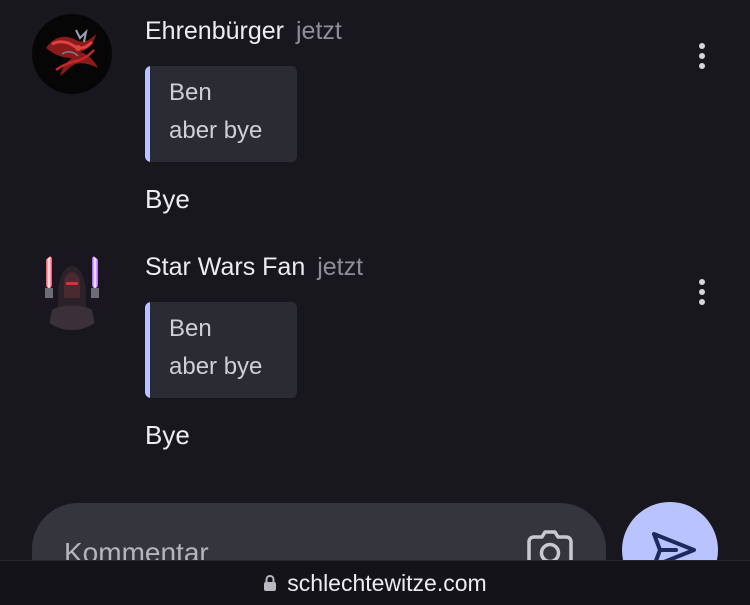 The image size is (750, 605). What do you see at coordinates (225, 267) in the screenshot?
I see `author-name: Star Wars Fan` at bounding box center [225, 267].